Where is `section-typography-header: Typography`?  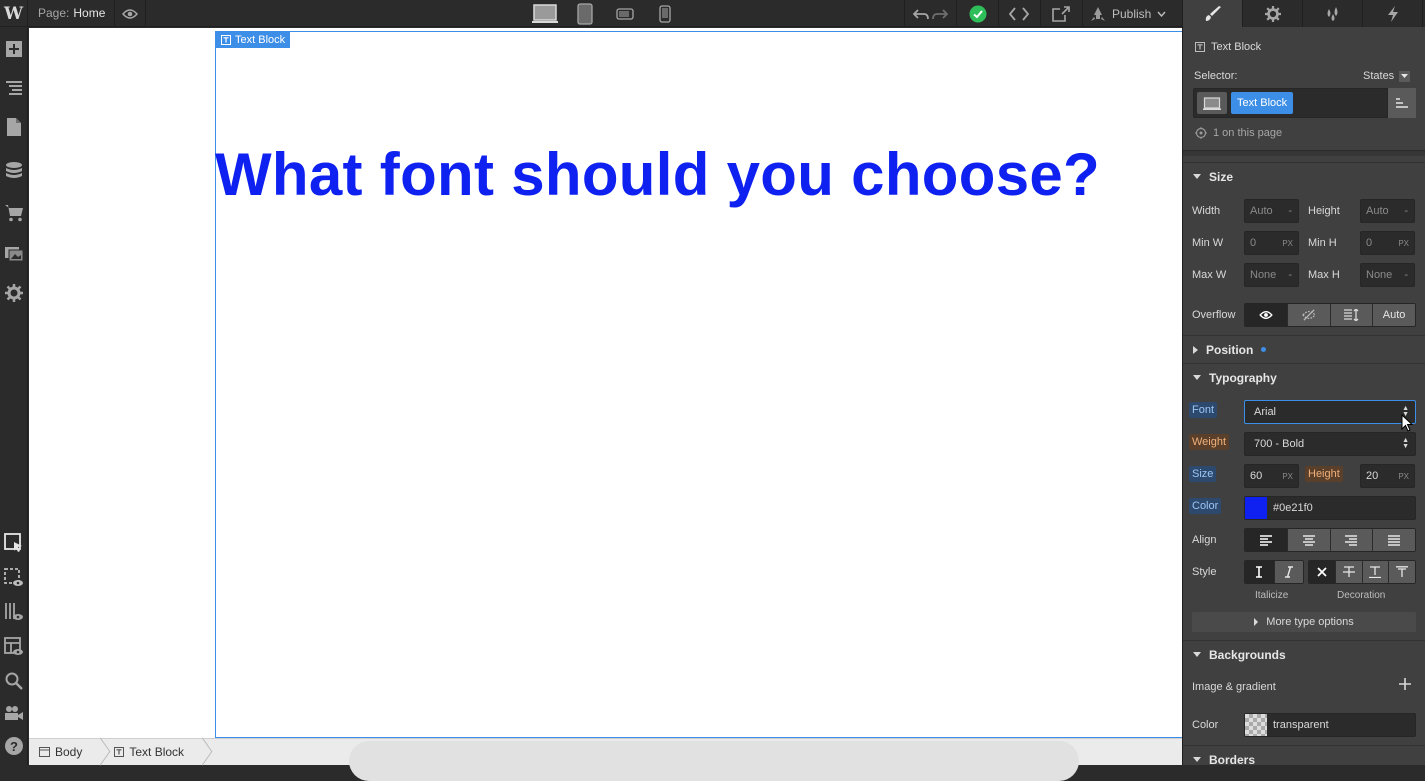 section-typography-header: Typography is located at coordinates (1304, 377).